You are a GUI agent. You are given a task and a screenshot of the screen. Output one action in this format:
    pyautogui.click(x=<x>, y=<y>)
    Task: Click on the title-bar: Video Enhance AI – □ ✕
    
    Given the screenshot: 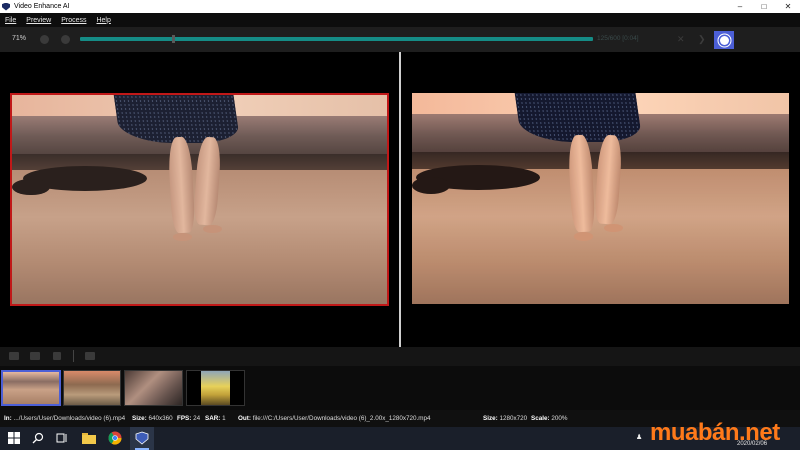 What is the action you would take?
    pyautogui.click(x=400, y=6)
    